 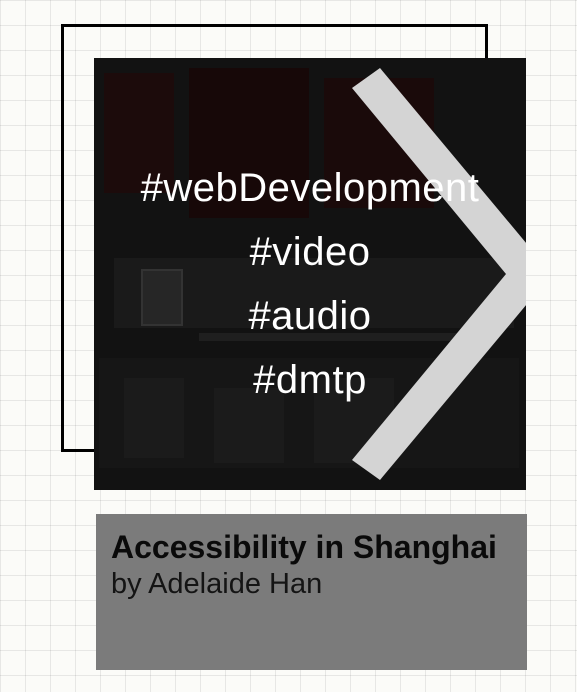 What do you see at coordinates (310, 380) in the screenshot?
I see `hashtag-label: #dmtp` at bounding box center [310, 380].